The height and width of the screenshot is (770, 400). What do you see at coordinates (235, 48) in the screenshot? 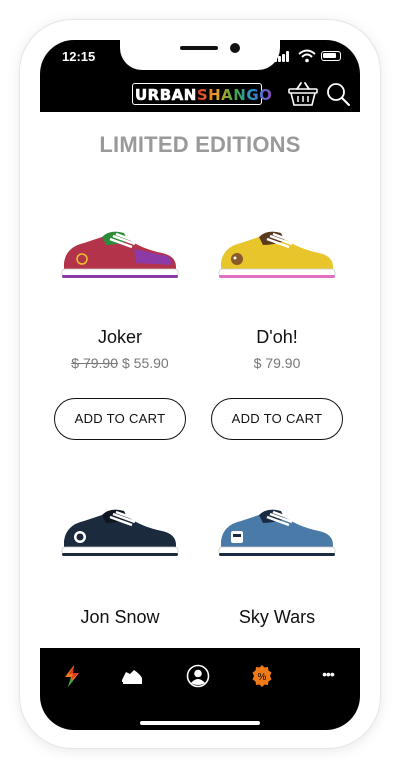
I see `camera-icon` at bounding box center [235, 48].